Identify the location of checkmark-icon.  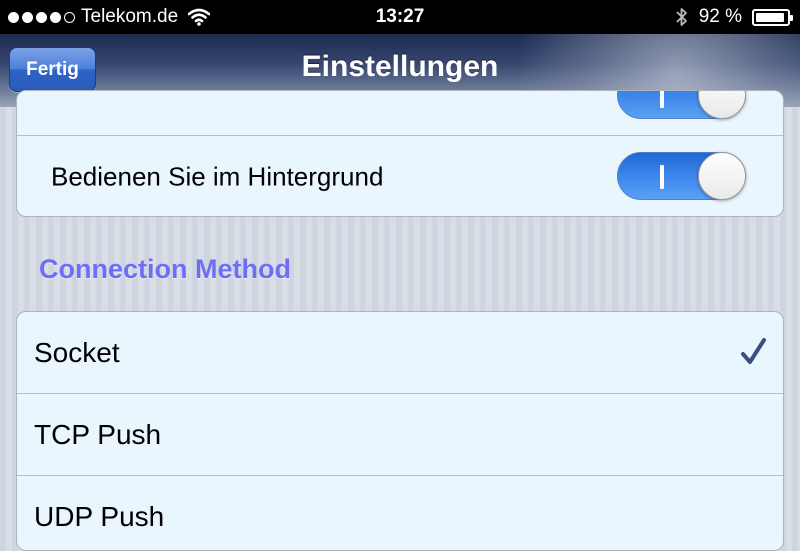
(753, 351).